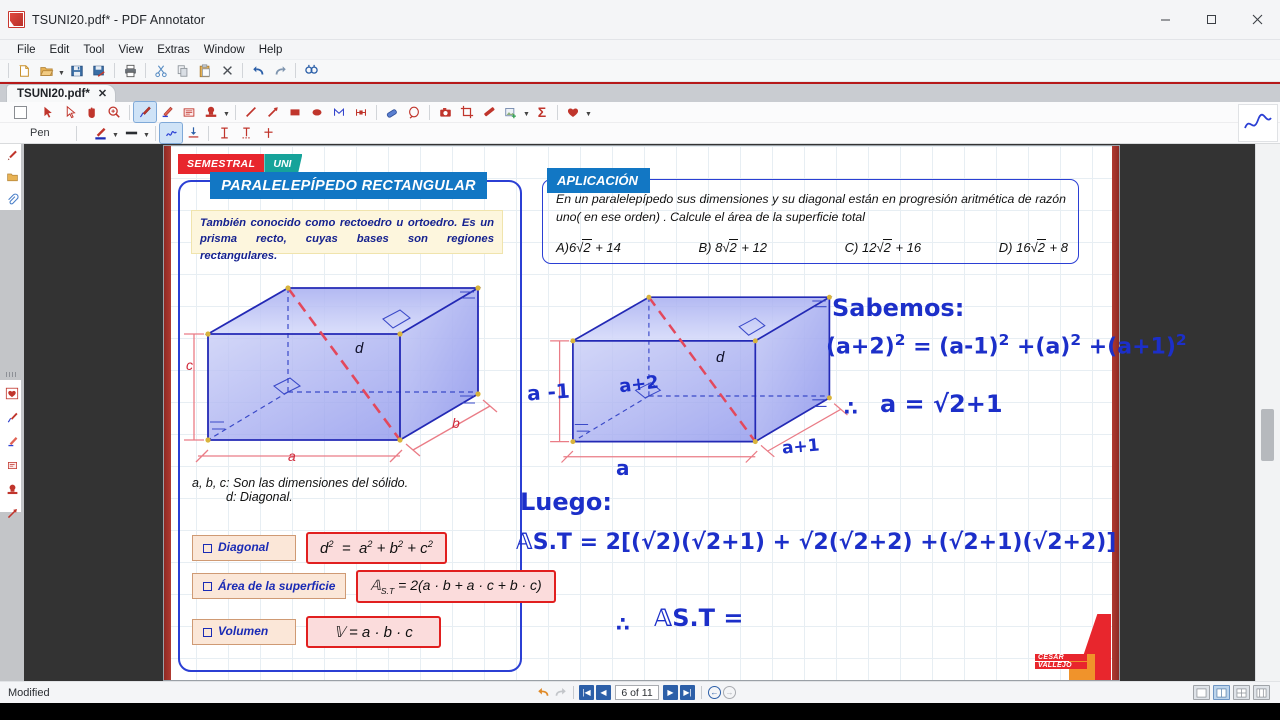 The image size is (1280, 720). What do you see at coordinates (205, 71) in the screenshot?
I see `paste-icon` at bounding box center [205, 71].